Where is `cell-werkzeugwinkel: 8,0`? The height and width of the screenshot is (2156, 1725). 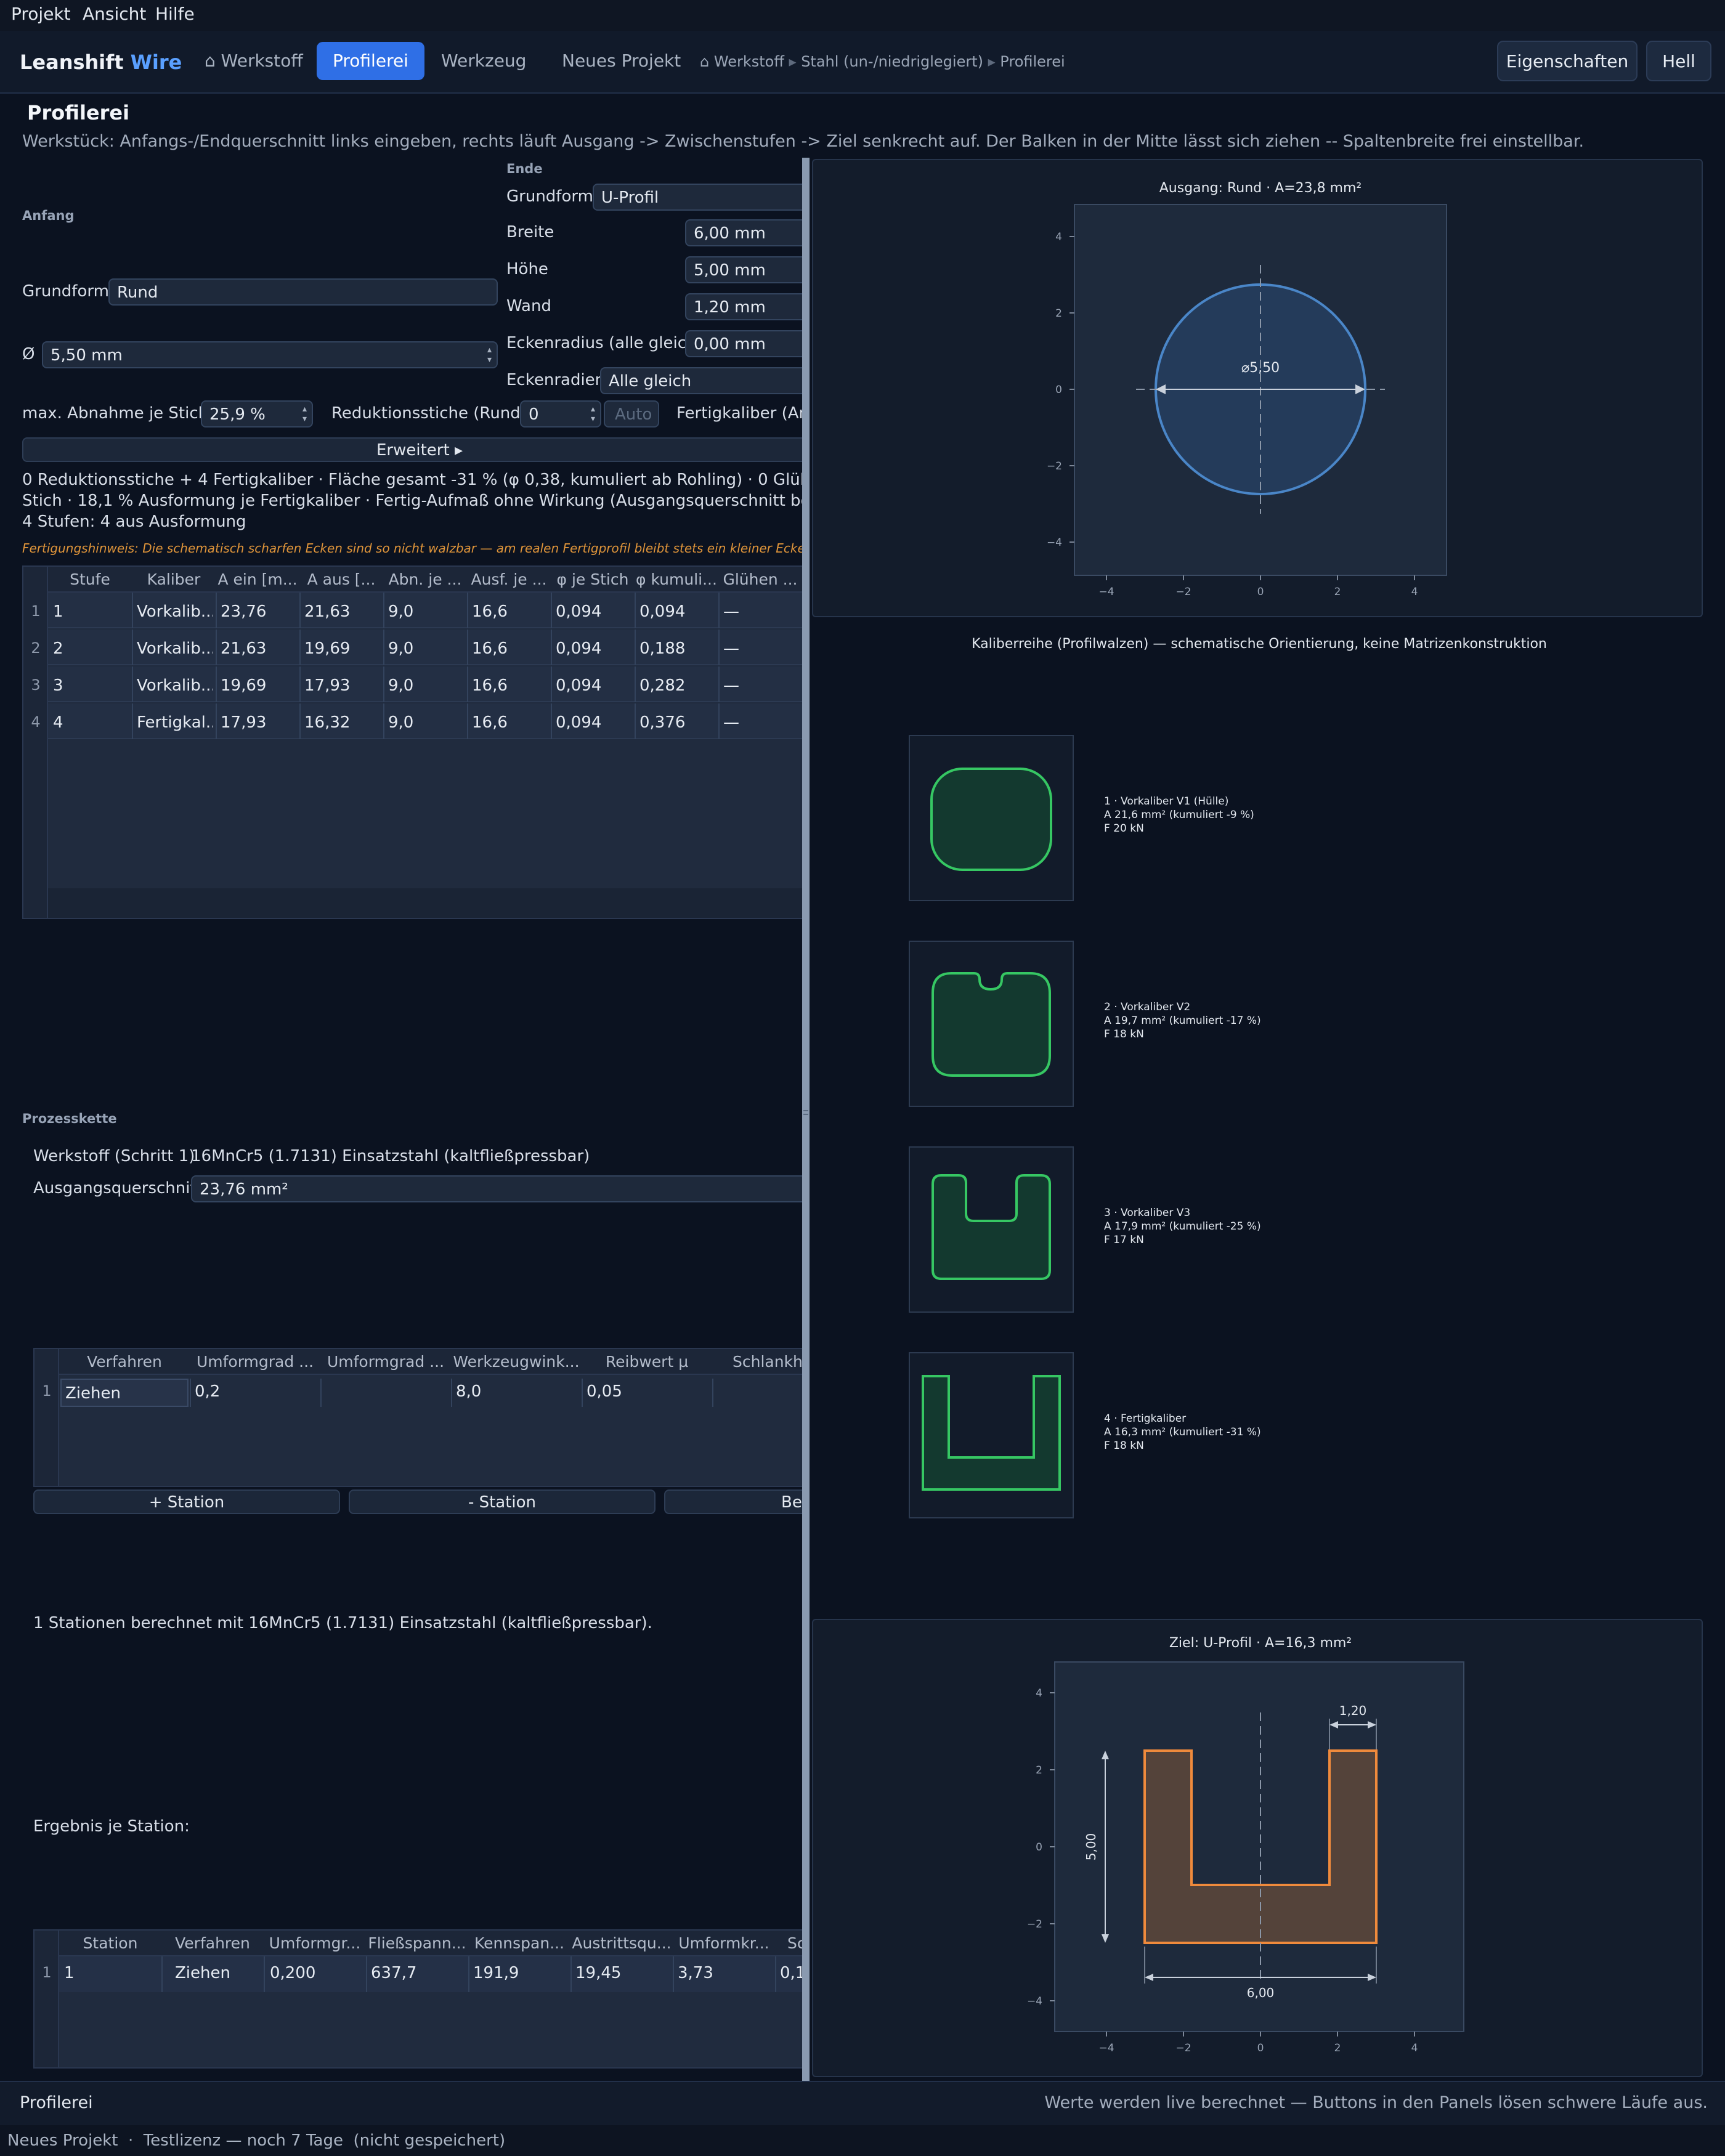 cell-werkzeugwinkel: 8,0 is located at coordinates (516, 1391).